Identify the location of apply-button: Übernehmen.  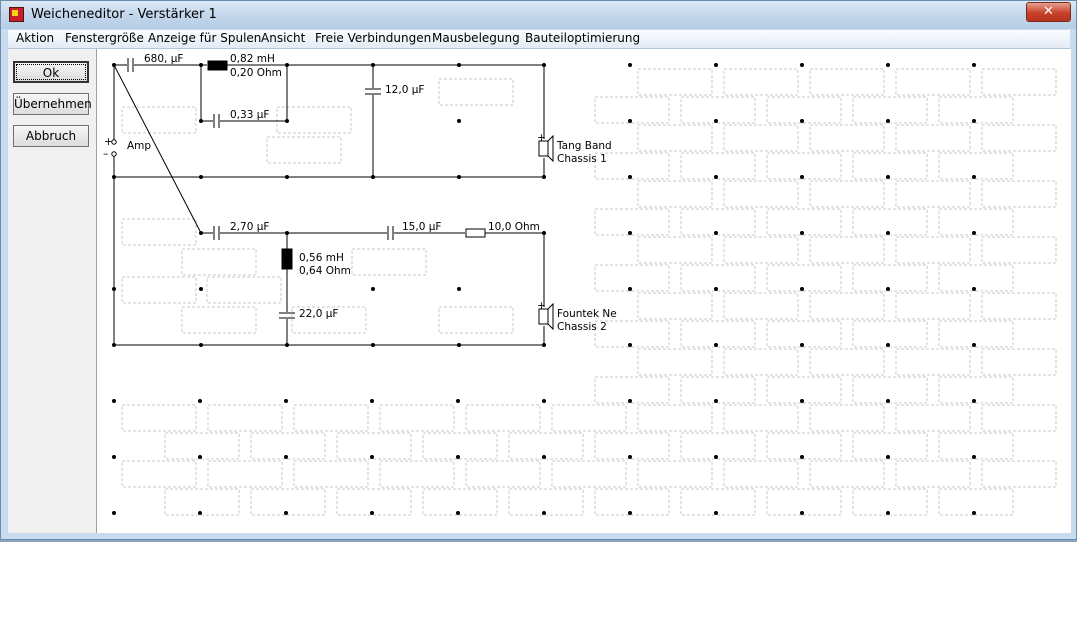
(52, 104).